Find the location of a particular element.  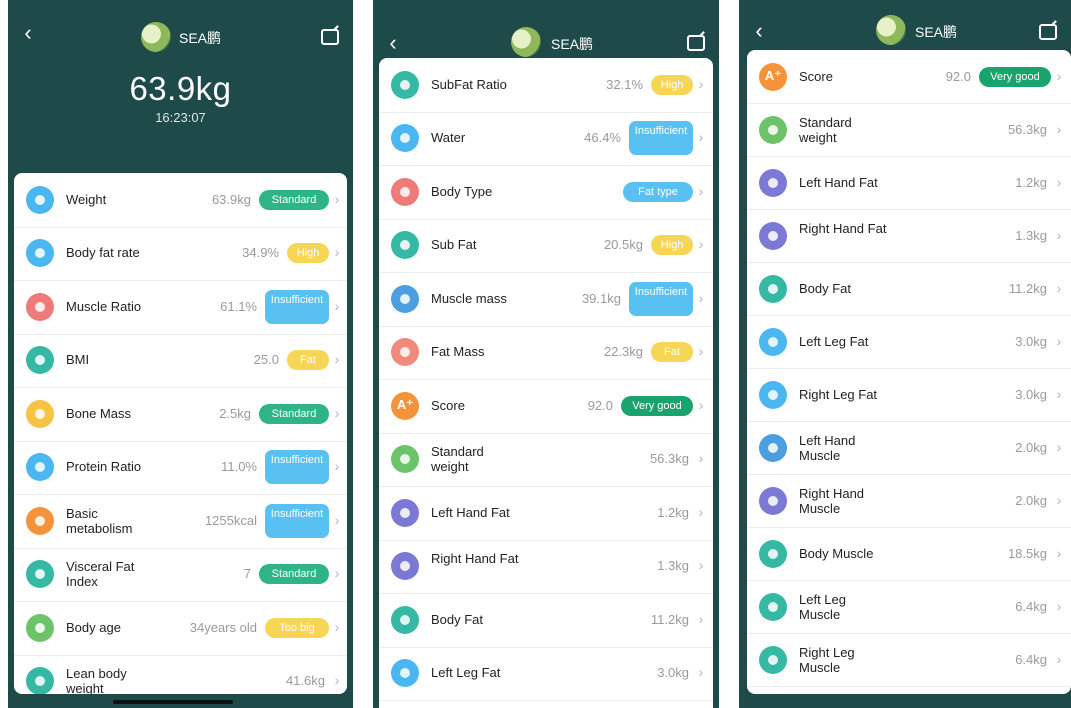

left-hand-muscle-icon is located at coordinates (773, 447).